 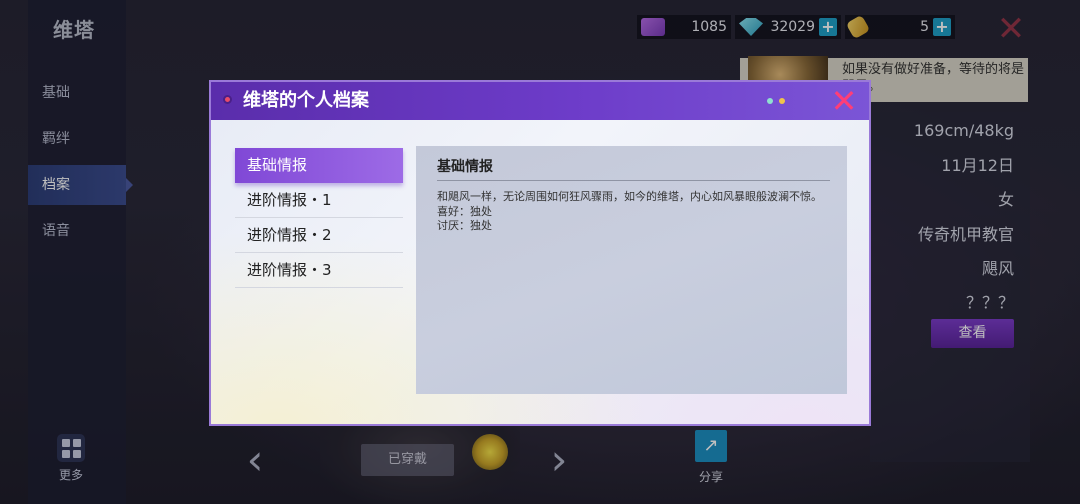 What do you see at coordinates (319, 200) in the screenshot?
I see `tab-advanced-info-1: 进阶情报・1` at bounding box center [319, 200].